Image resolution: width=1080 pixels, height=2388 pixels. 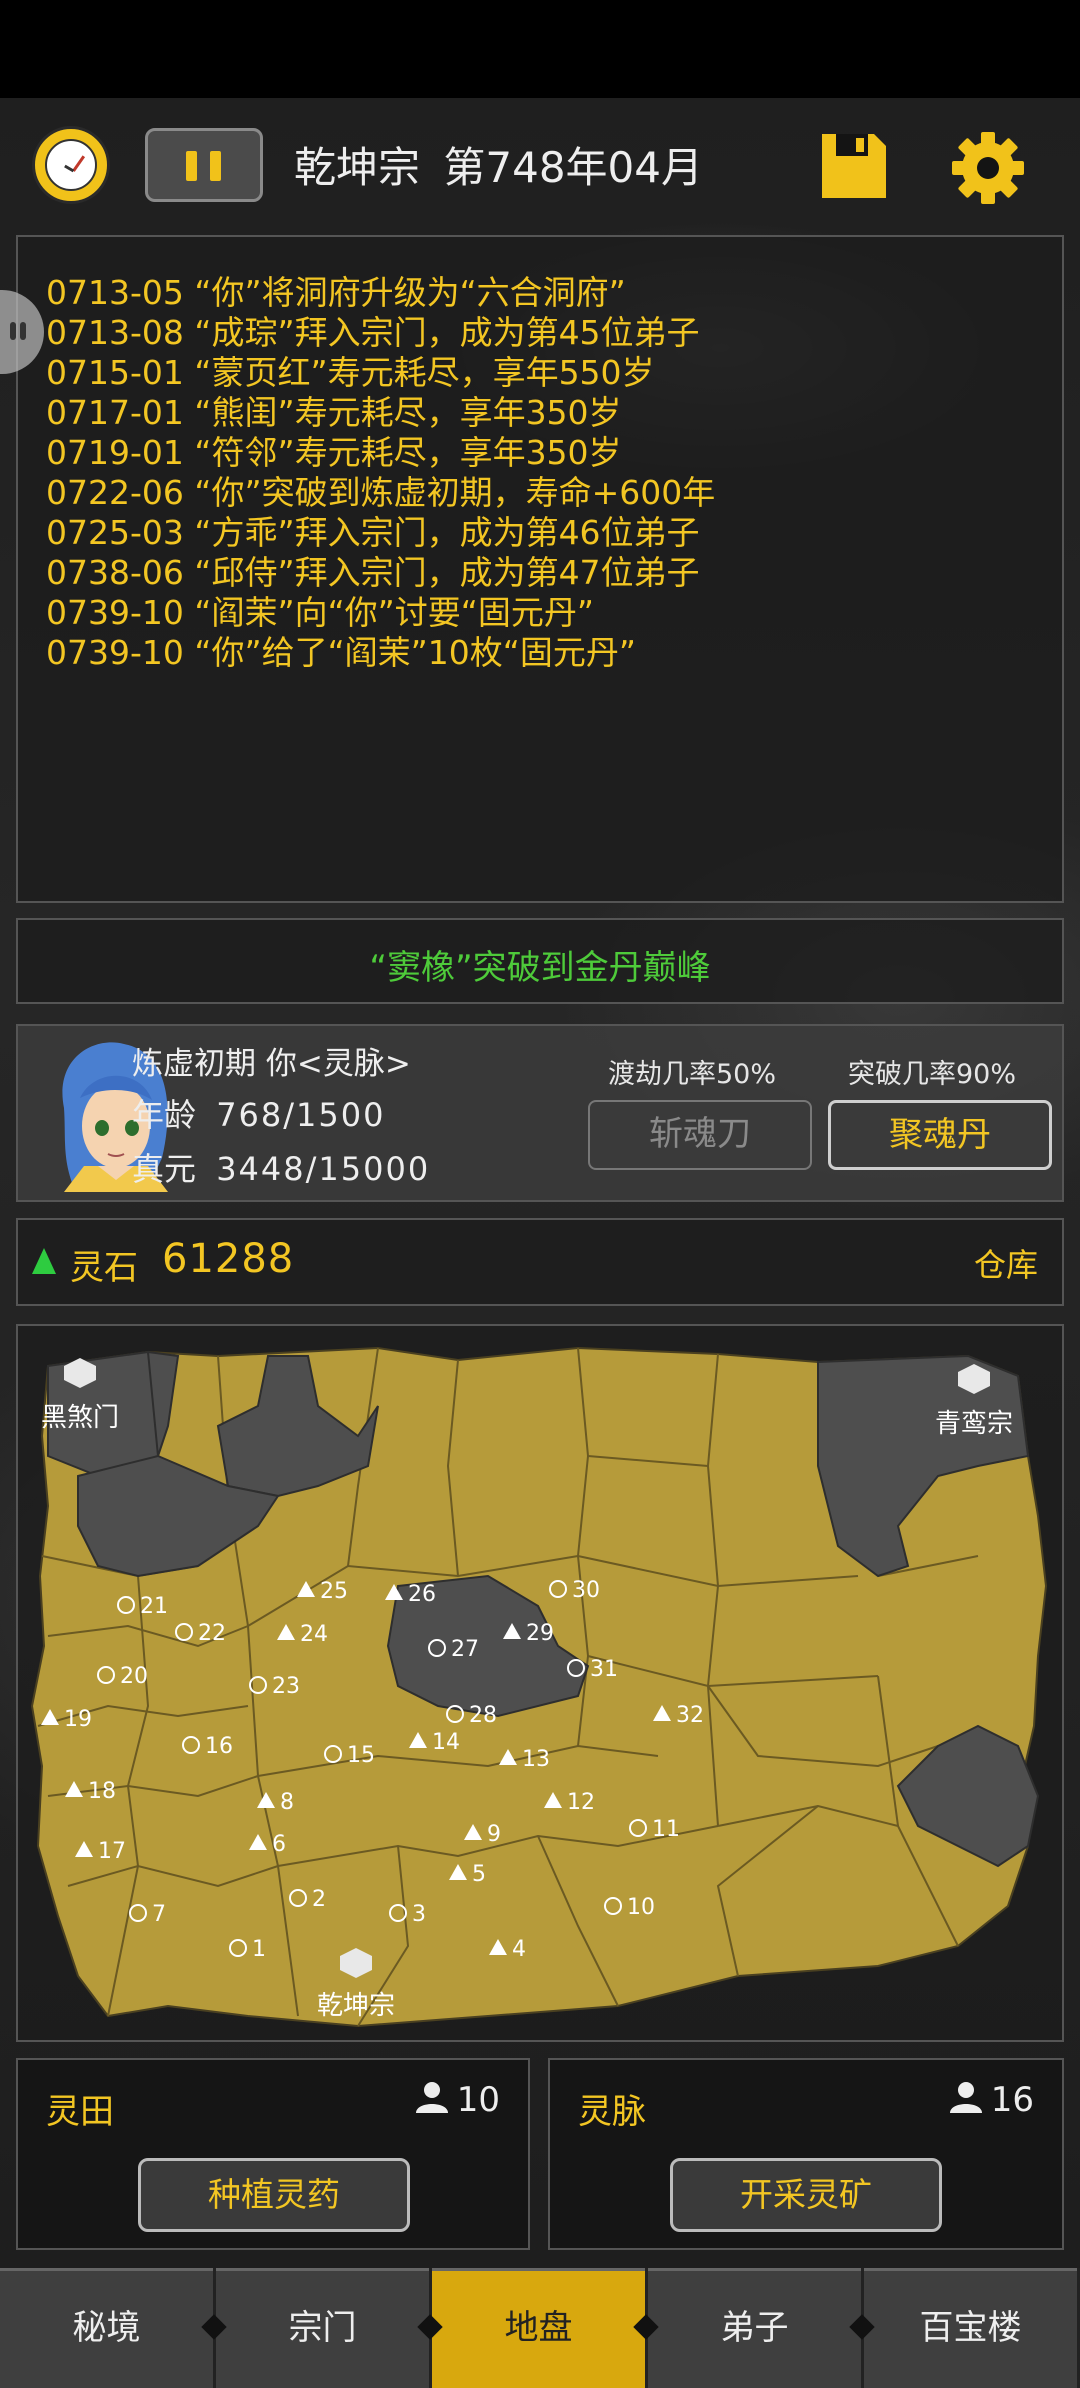 I want to click on clock-face, so click(x=71, y=165).